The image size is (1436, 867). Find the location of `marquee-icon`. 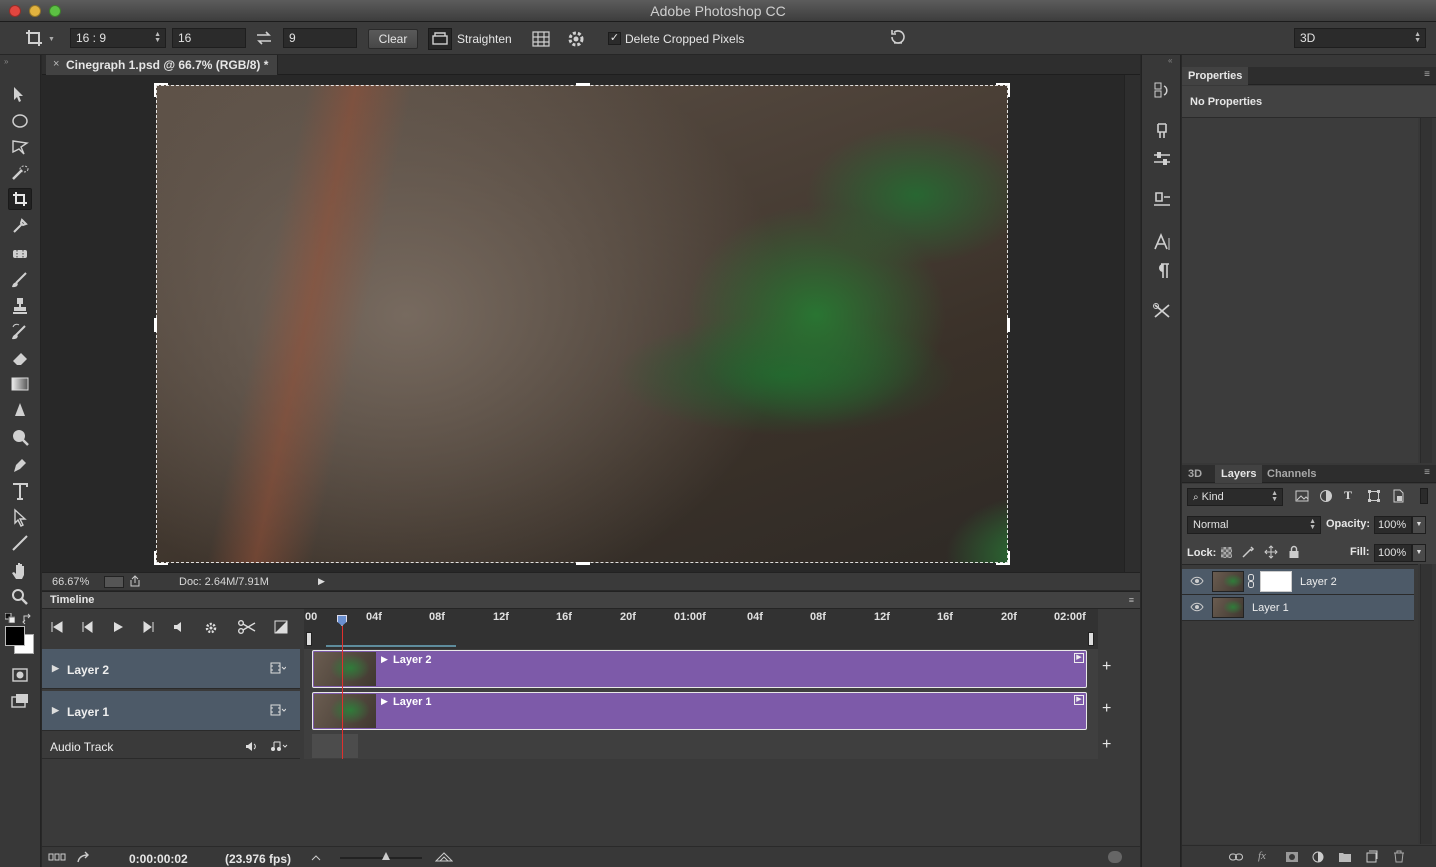

marquee-icon is located at coordinates (20, 121).